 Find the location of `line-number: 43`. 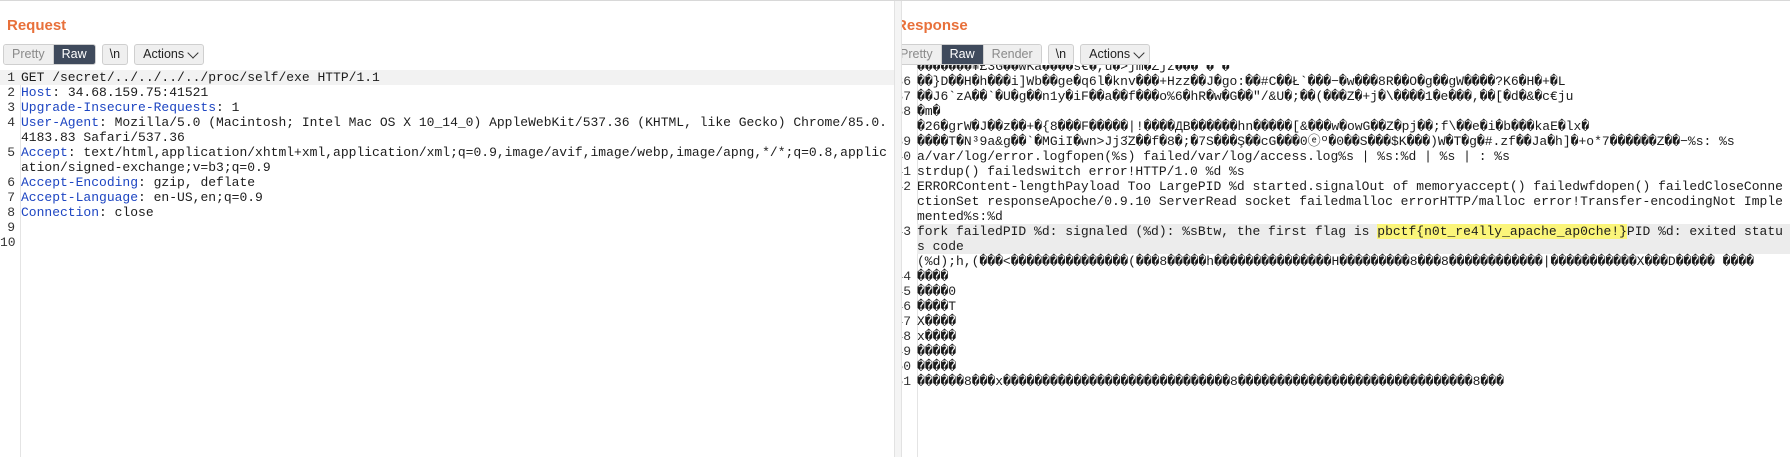

line-number: 43 is located at coordinates (906, 231).